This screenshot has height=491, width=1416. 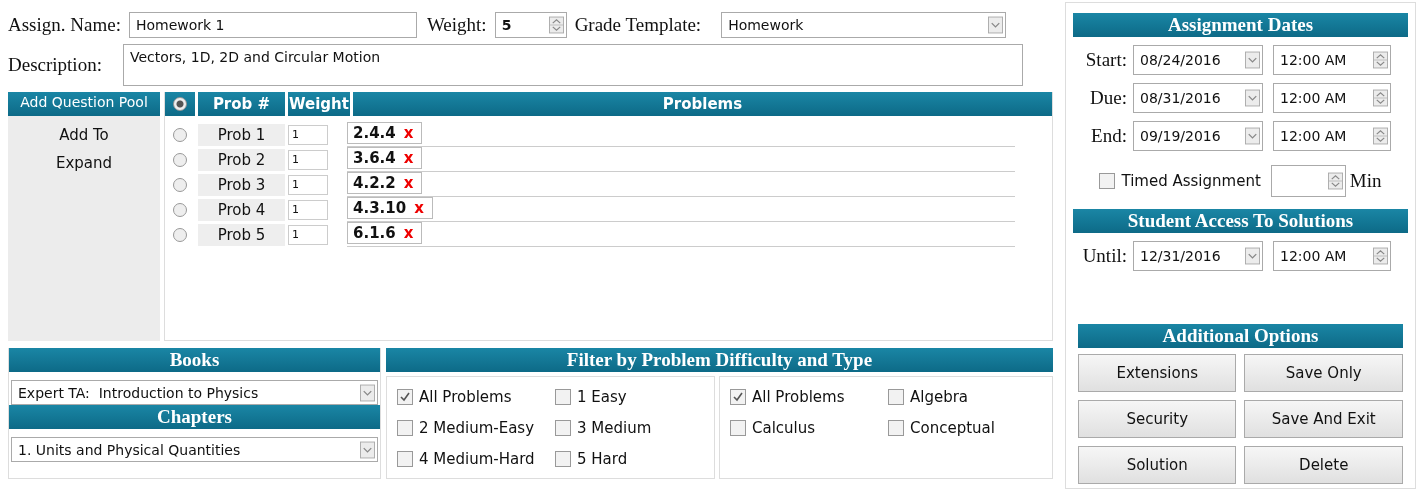 I want to click on section-header: Books, so click(x=194, y=360).